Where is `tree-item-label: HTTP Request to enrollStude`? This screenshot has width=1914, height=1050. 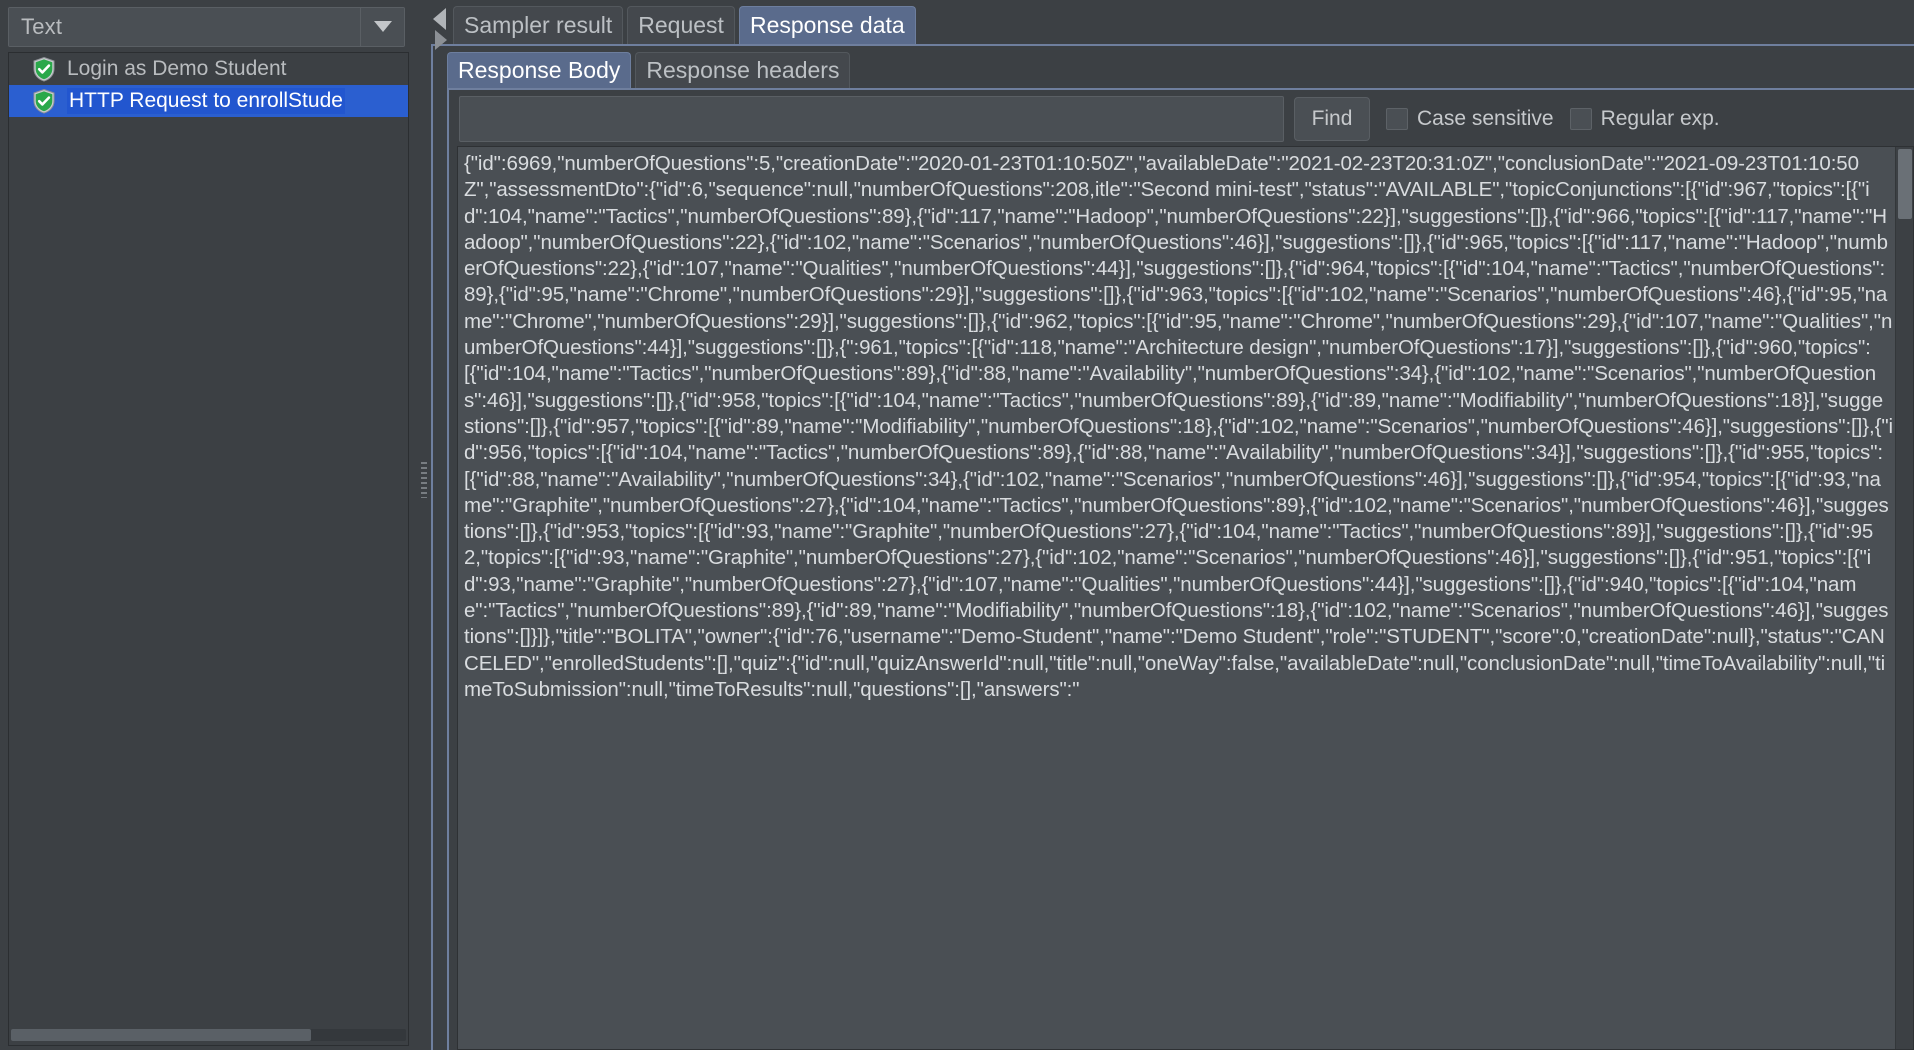
tree-item-label: HTTP Request to enrollStude is located at coordinates (206, 101).